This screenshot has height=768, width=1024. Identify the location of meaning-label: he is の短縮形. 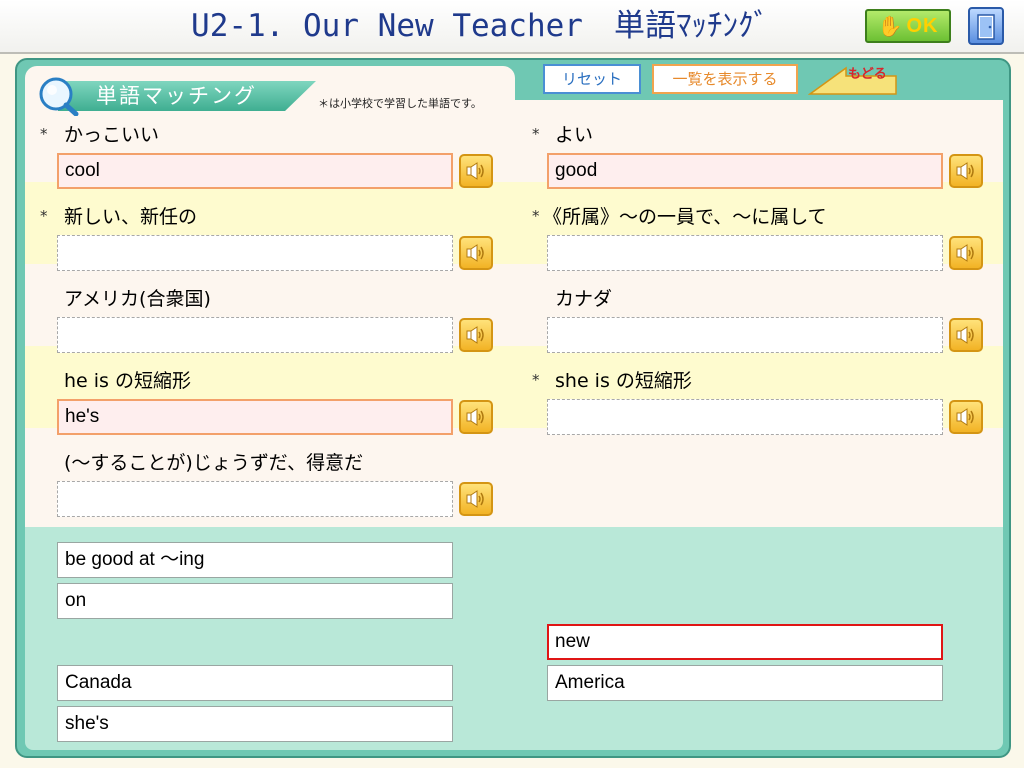
(127, 381).